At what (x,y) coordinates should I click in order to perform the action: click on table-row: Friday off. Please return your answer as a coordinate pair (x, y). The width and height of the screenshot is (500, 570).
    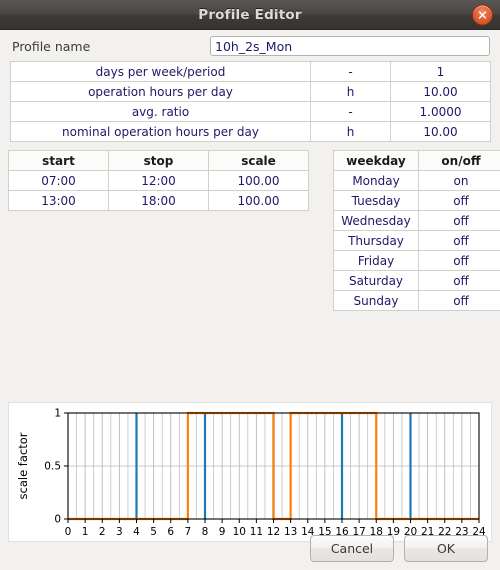
    Looking at the image, I should click on (416, 260).